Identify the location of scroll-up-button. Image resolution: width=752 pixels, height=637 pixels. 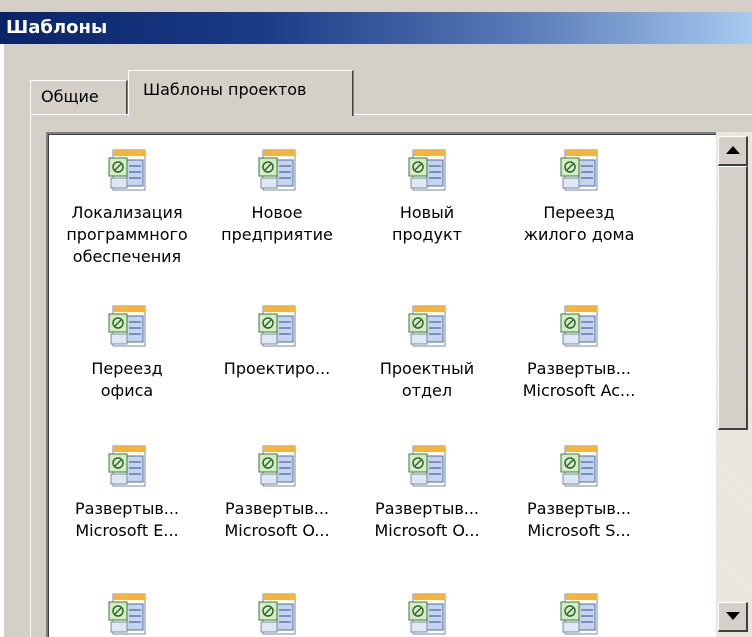
(733, 151).